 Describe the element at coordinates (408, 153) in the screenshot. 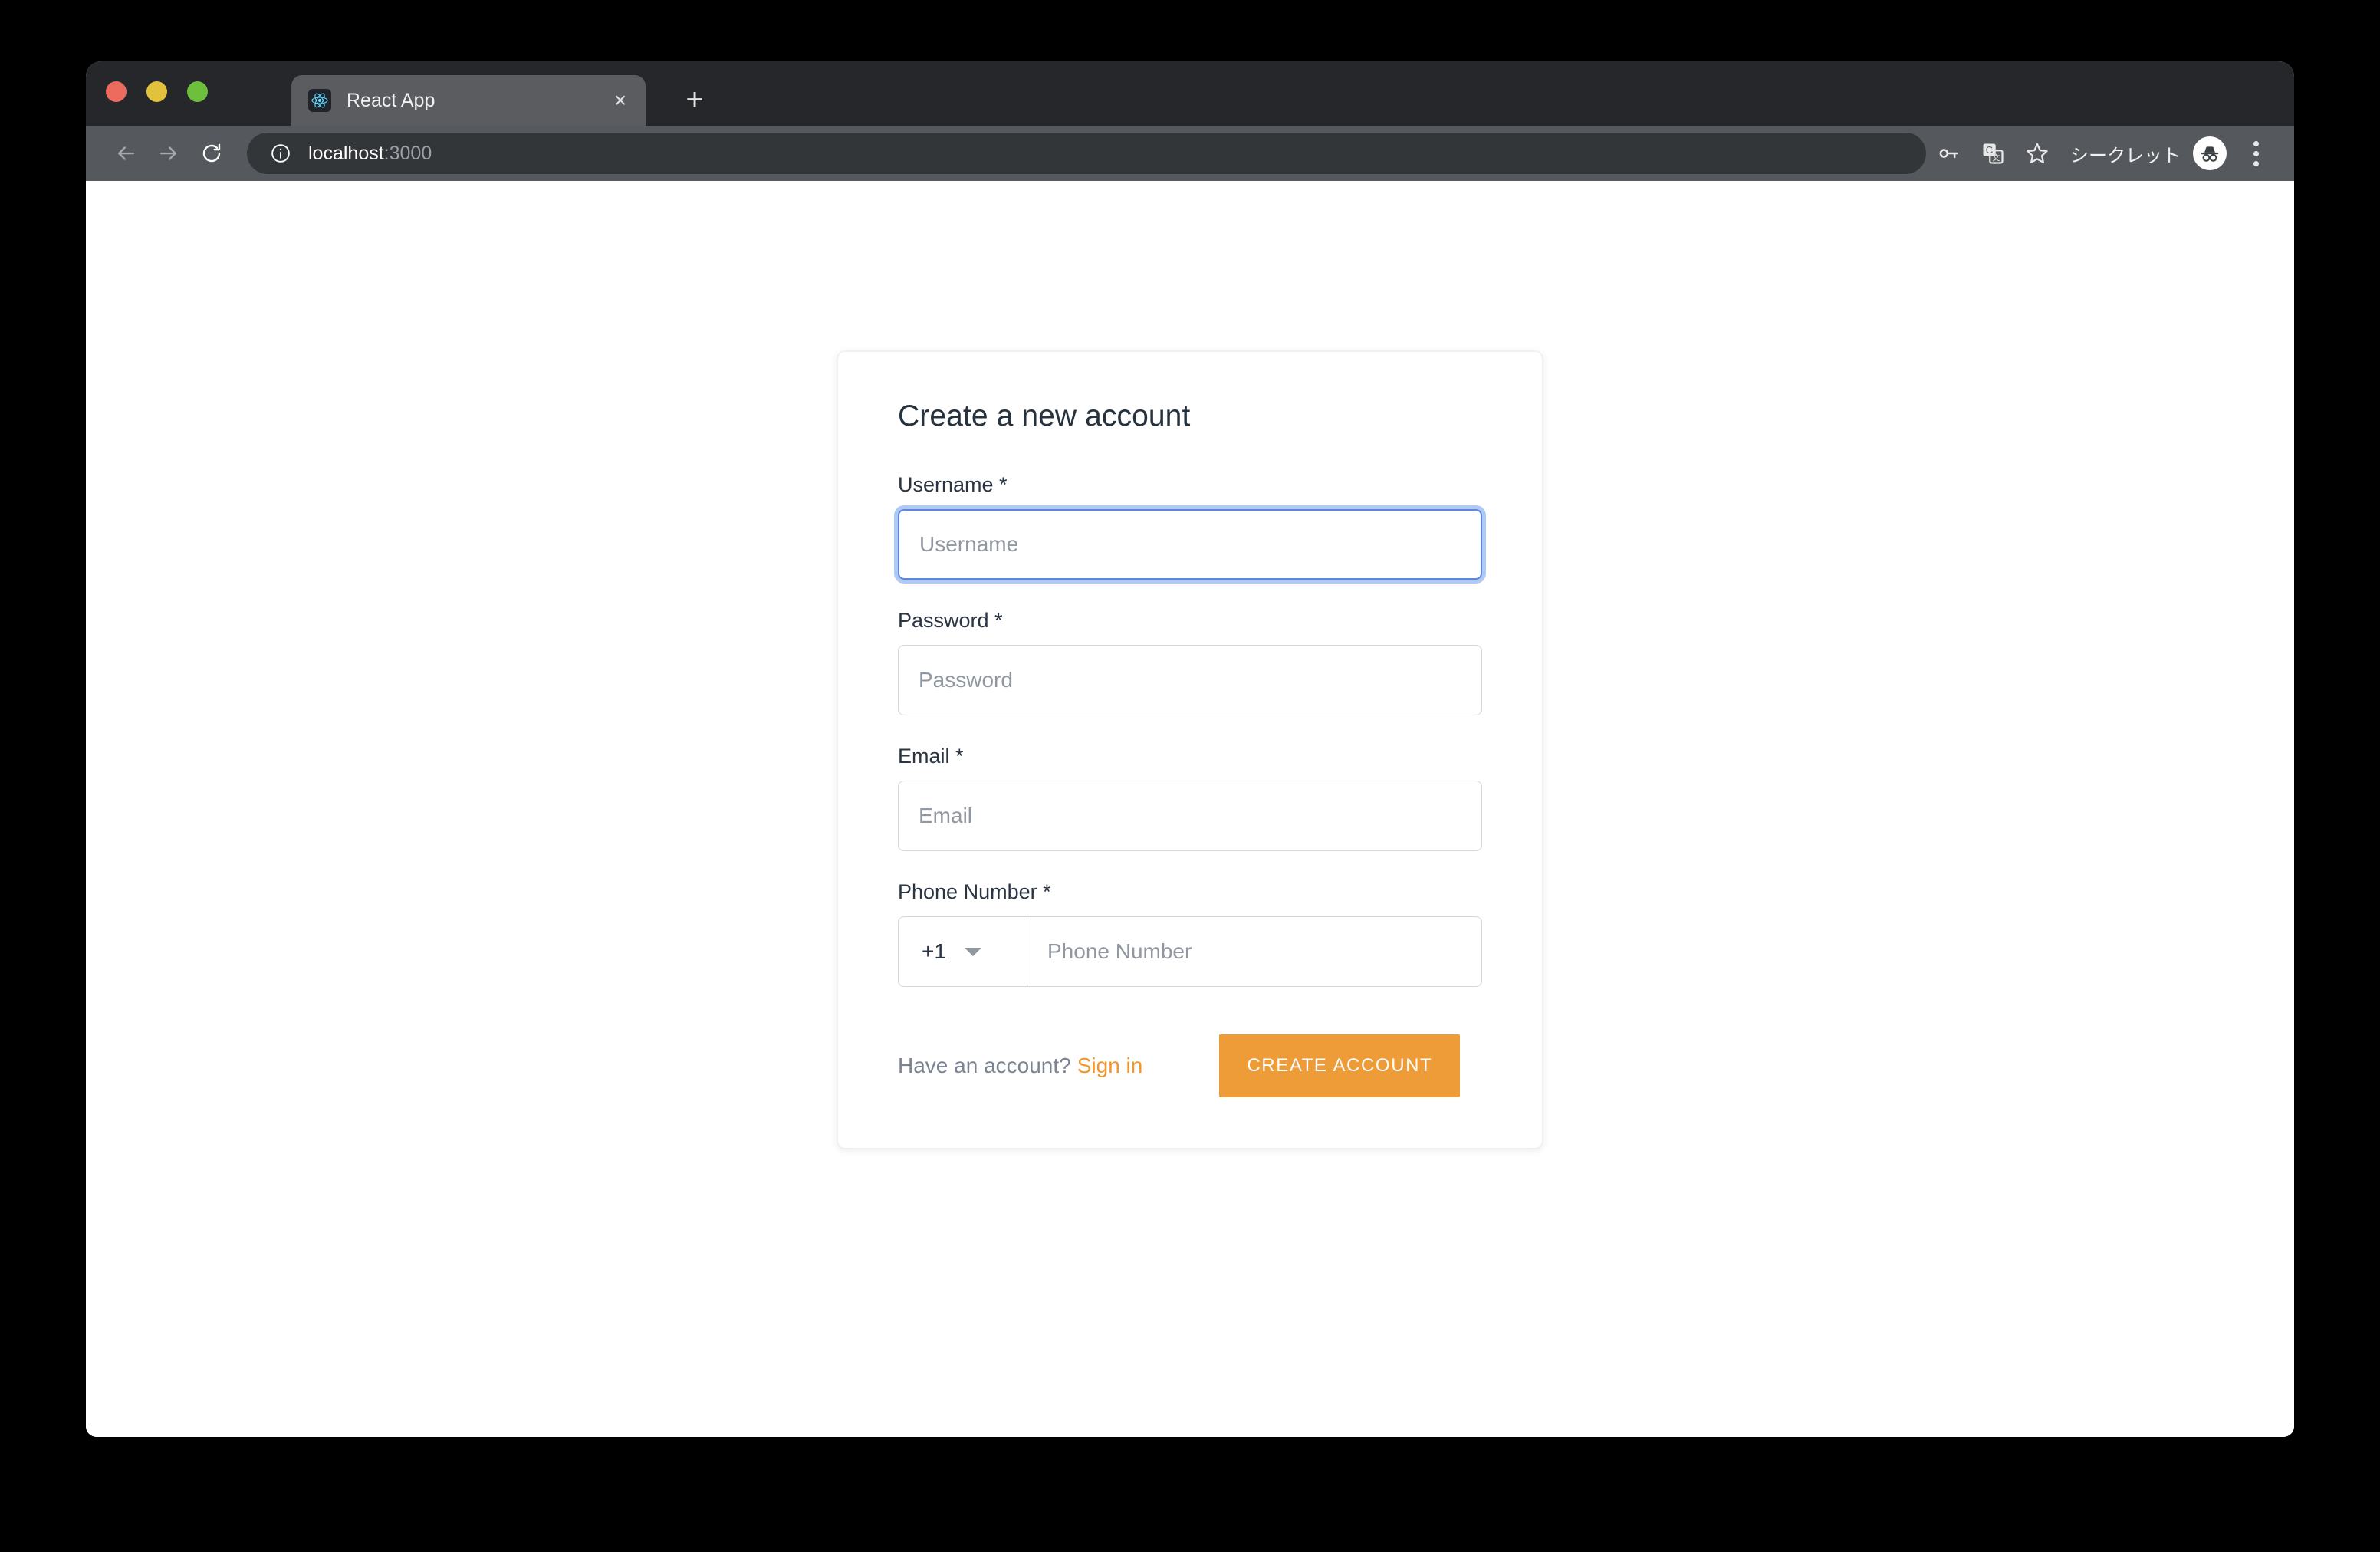

I see `url-port: :3000` at that location.